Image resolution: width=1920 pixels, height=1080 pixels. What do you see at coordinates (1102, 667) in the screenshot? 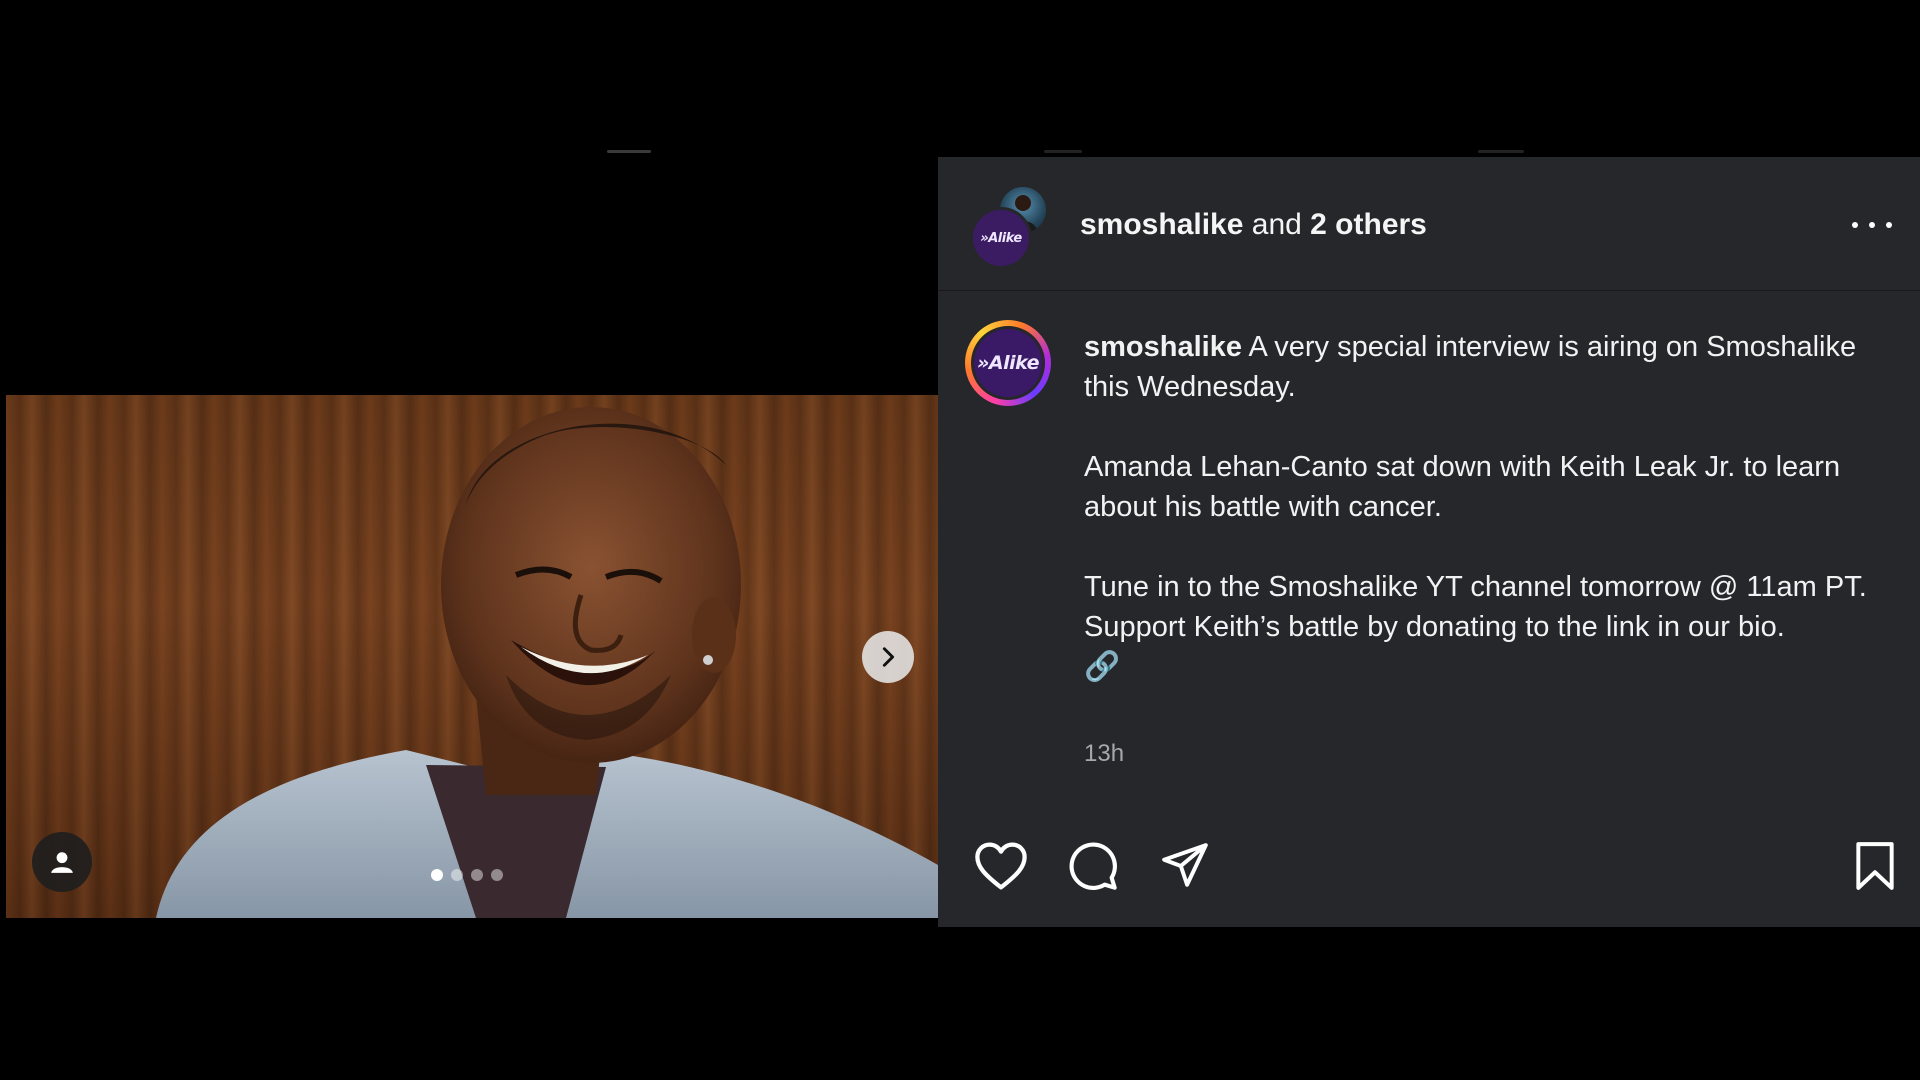
I see `link-emoji: 🔗` at bounding box center [1102, 667].